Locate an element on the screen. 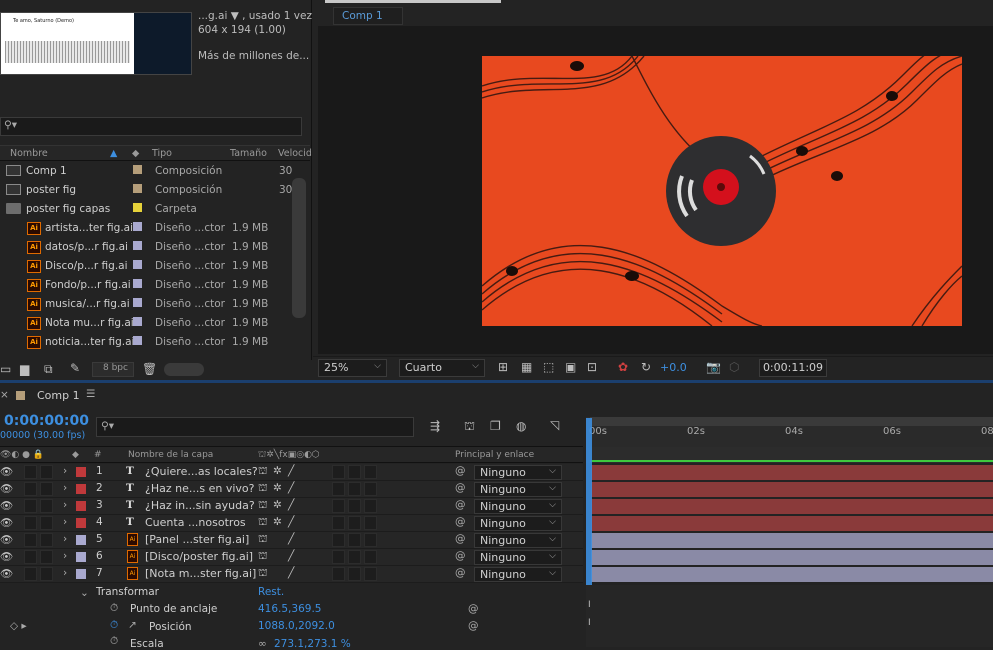 This screenshot has height=650, width=993. layer-name: Cuenta ...nosotros is located at coordinates (195, 522).